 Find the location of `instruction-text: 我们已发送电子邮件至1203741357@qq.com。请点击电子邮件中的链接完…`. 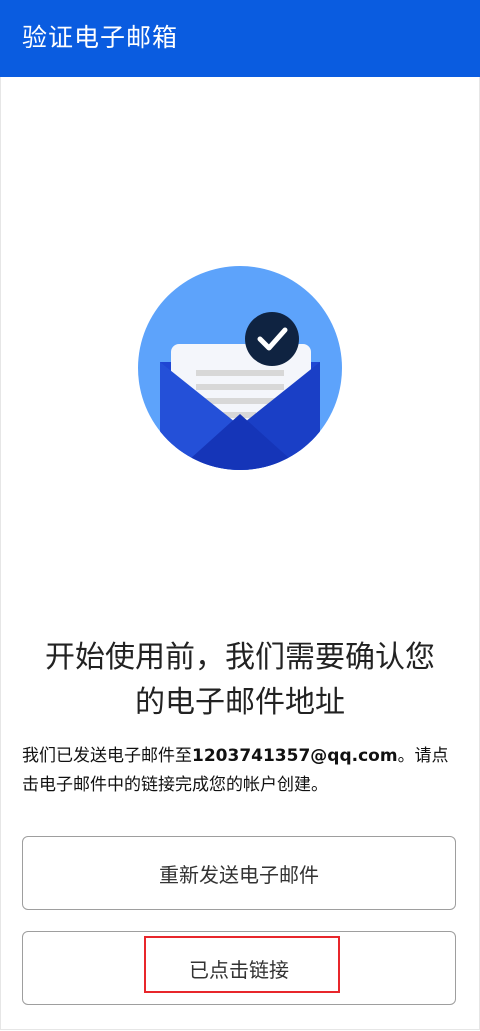

instruction-text: 我们已发送电子邮件至1203741357@qq.com。请点击电子邮件中的链接完… is located at coordinates (242, 771).